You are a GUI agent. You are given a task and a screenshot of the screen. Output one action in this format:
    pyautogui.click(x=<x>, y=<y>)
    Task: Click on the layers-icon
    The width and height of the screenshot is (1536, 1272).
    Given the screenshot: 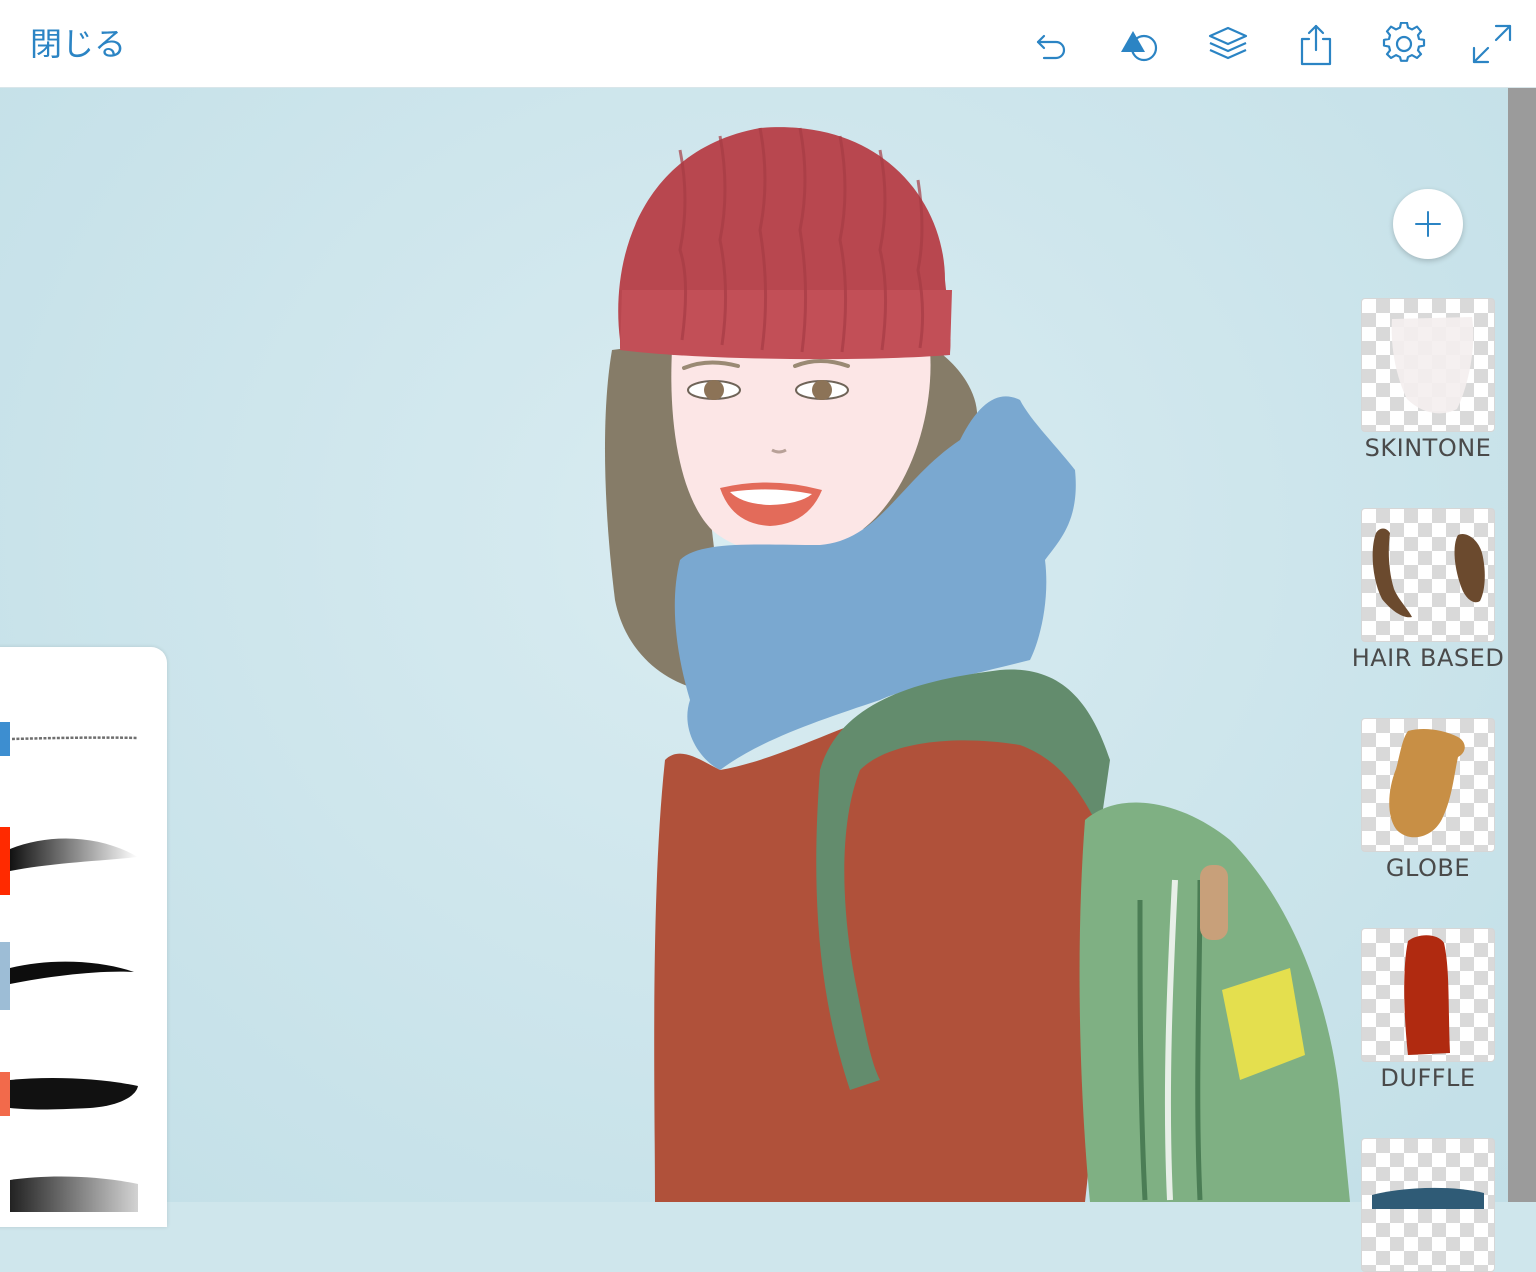 What is the action you would take?
    pyautogui.click(x=1228, y=43)
    